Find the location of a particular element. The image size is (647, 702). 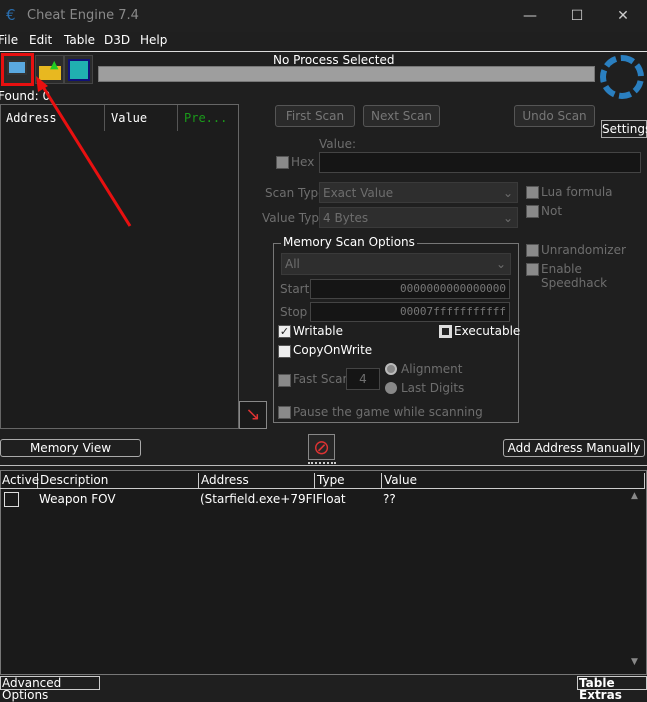

divider is located at coordinates (323, 465).